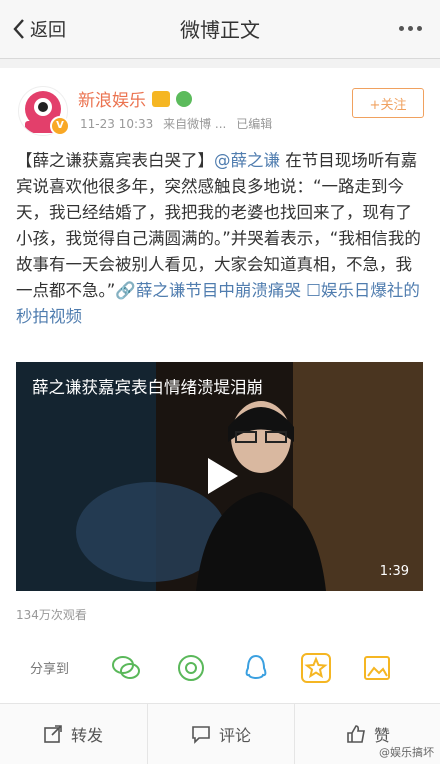  Describe the element at coordinates (112, 98) in the screenshot. I see `author-name: 新浪娱乐` at that location.